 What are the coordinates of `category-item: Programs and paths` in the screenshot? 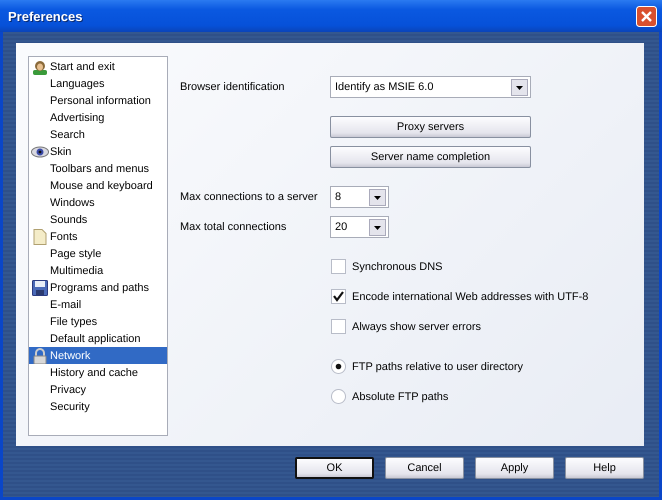 It's located at (98, 287).